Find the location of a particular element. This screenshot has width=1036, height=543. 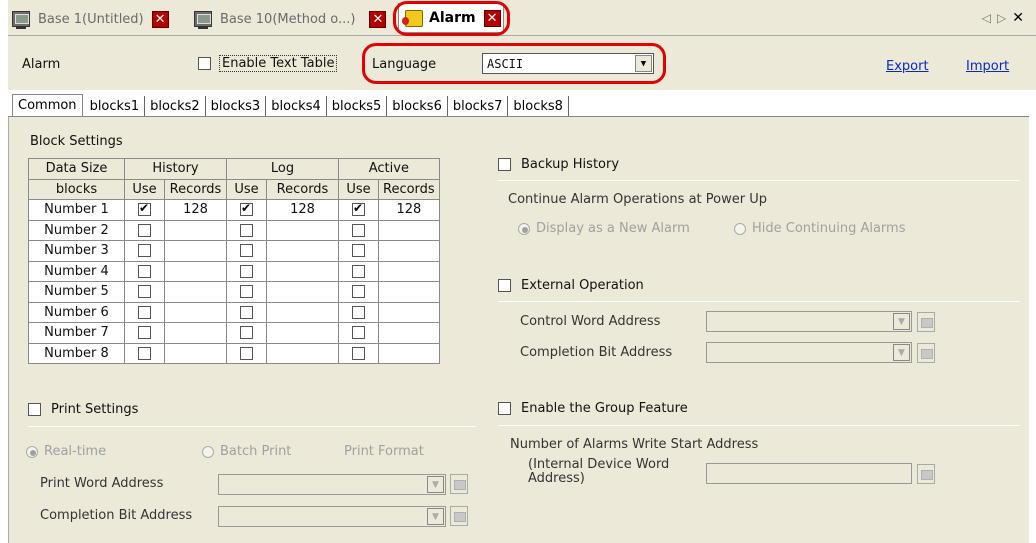

use-cell is located at coordinates (246, 271).